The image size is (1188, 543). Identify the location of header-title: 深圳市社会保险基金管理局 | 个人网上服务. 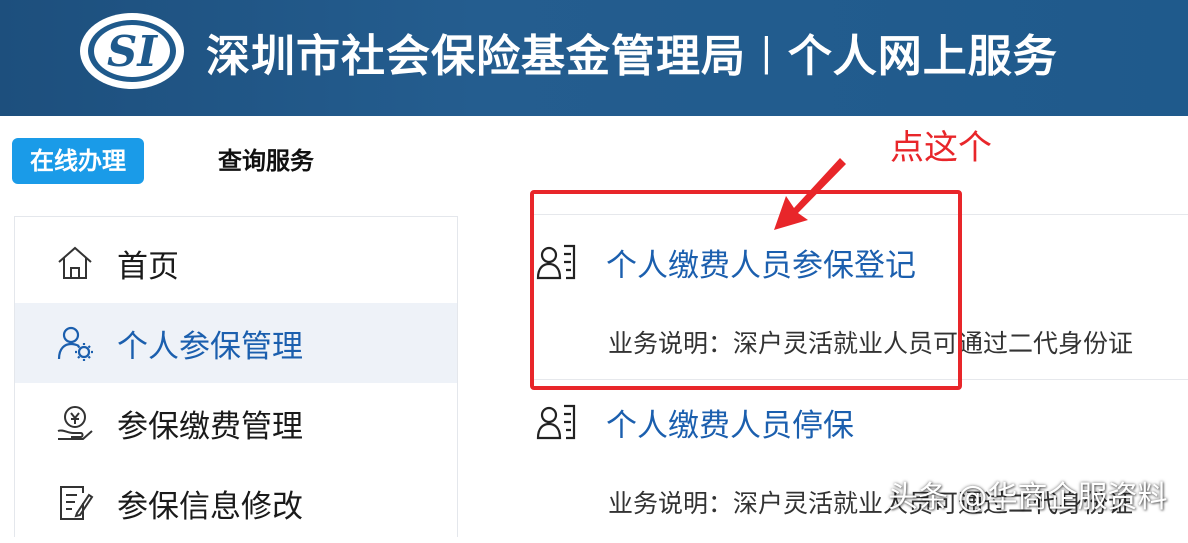
(632, 52).